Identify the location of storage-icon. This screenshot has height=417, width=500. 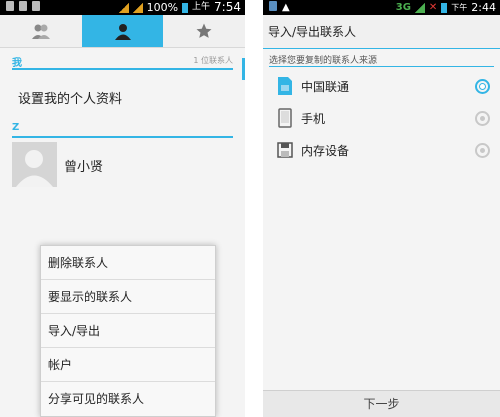
(285, 150).